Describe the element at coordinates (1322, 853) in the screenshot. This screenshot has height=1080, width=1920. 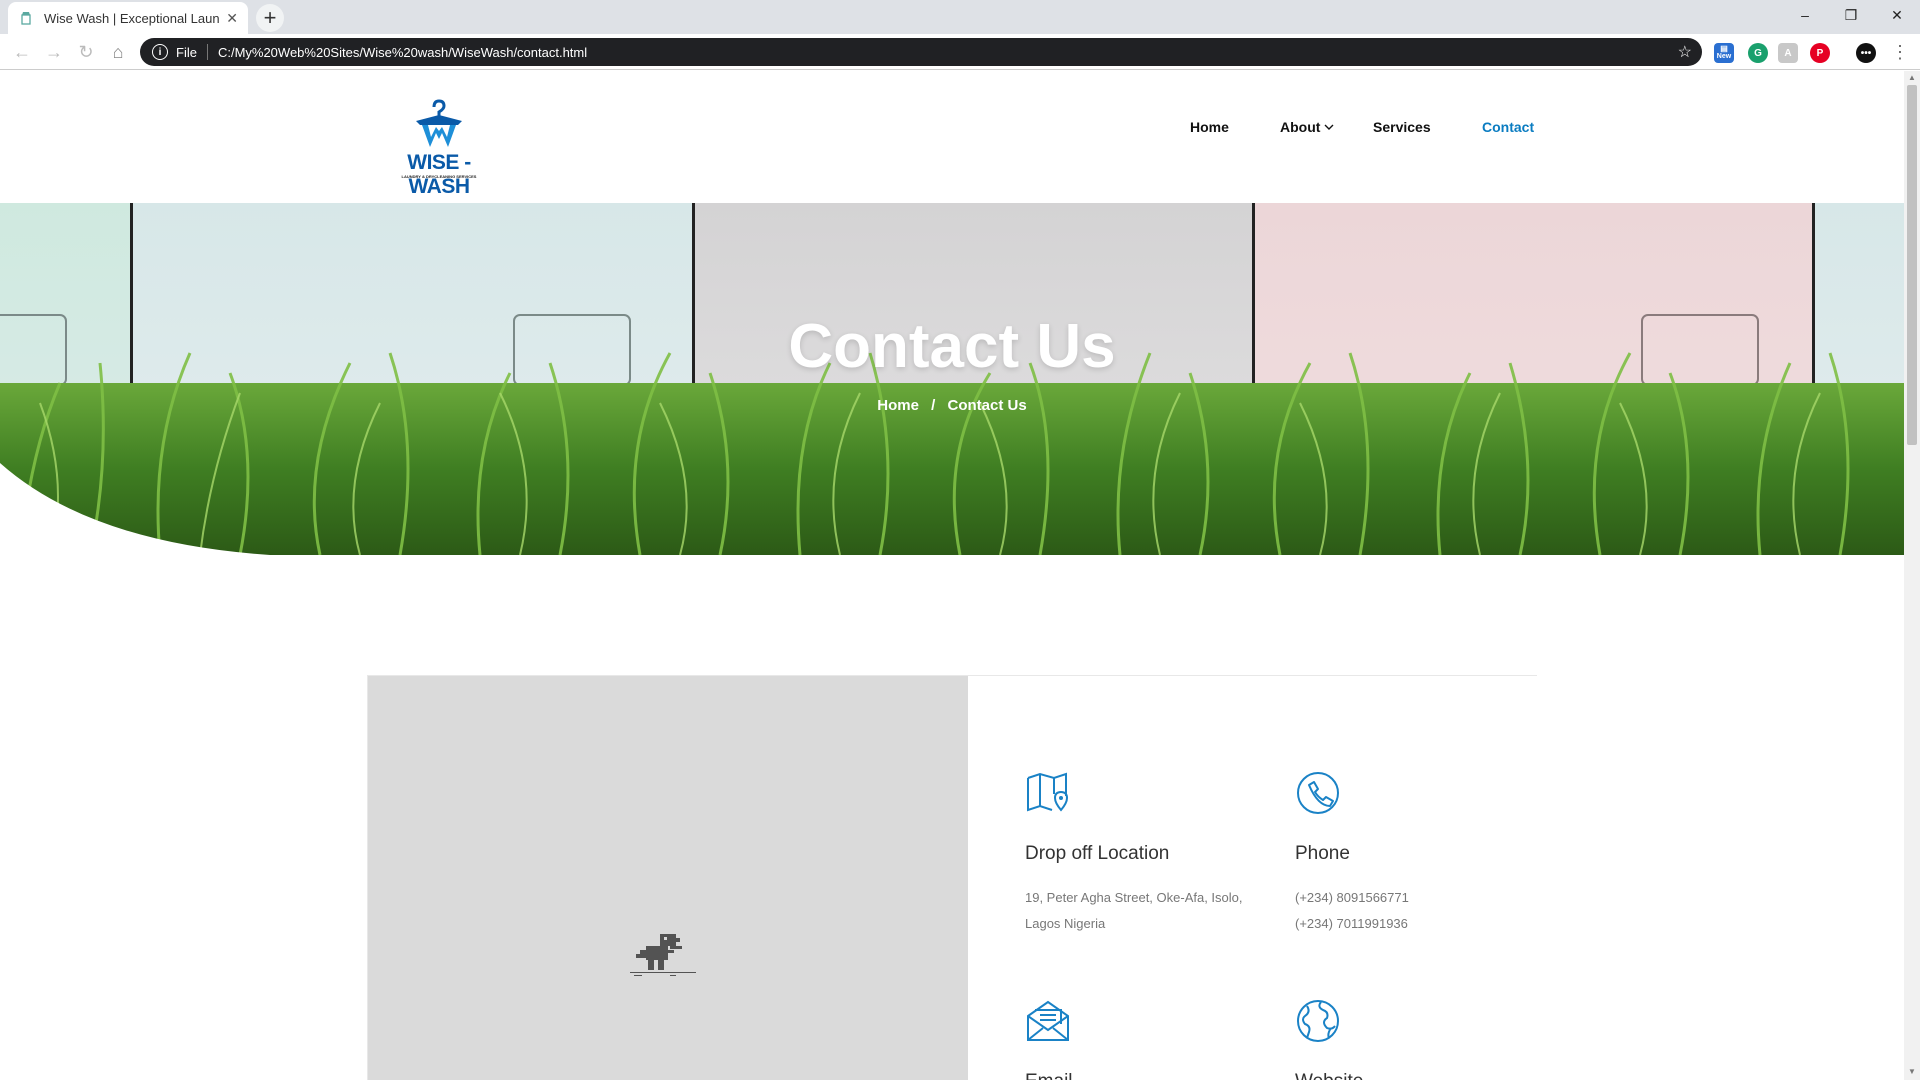
I see `phone-title: Phone` at that location.